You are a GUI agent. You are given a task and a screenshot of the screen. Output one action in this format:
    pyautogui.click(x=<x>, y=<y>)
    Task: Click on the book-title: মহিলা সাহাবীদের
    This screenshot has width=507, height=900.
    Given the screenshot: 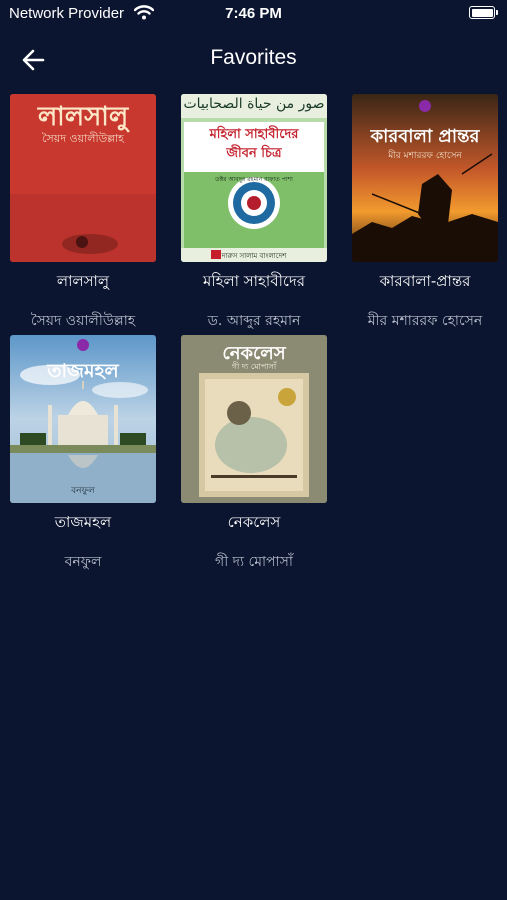 What is the action you would take?
    pyautogui.click(x=254, y=281)
    